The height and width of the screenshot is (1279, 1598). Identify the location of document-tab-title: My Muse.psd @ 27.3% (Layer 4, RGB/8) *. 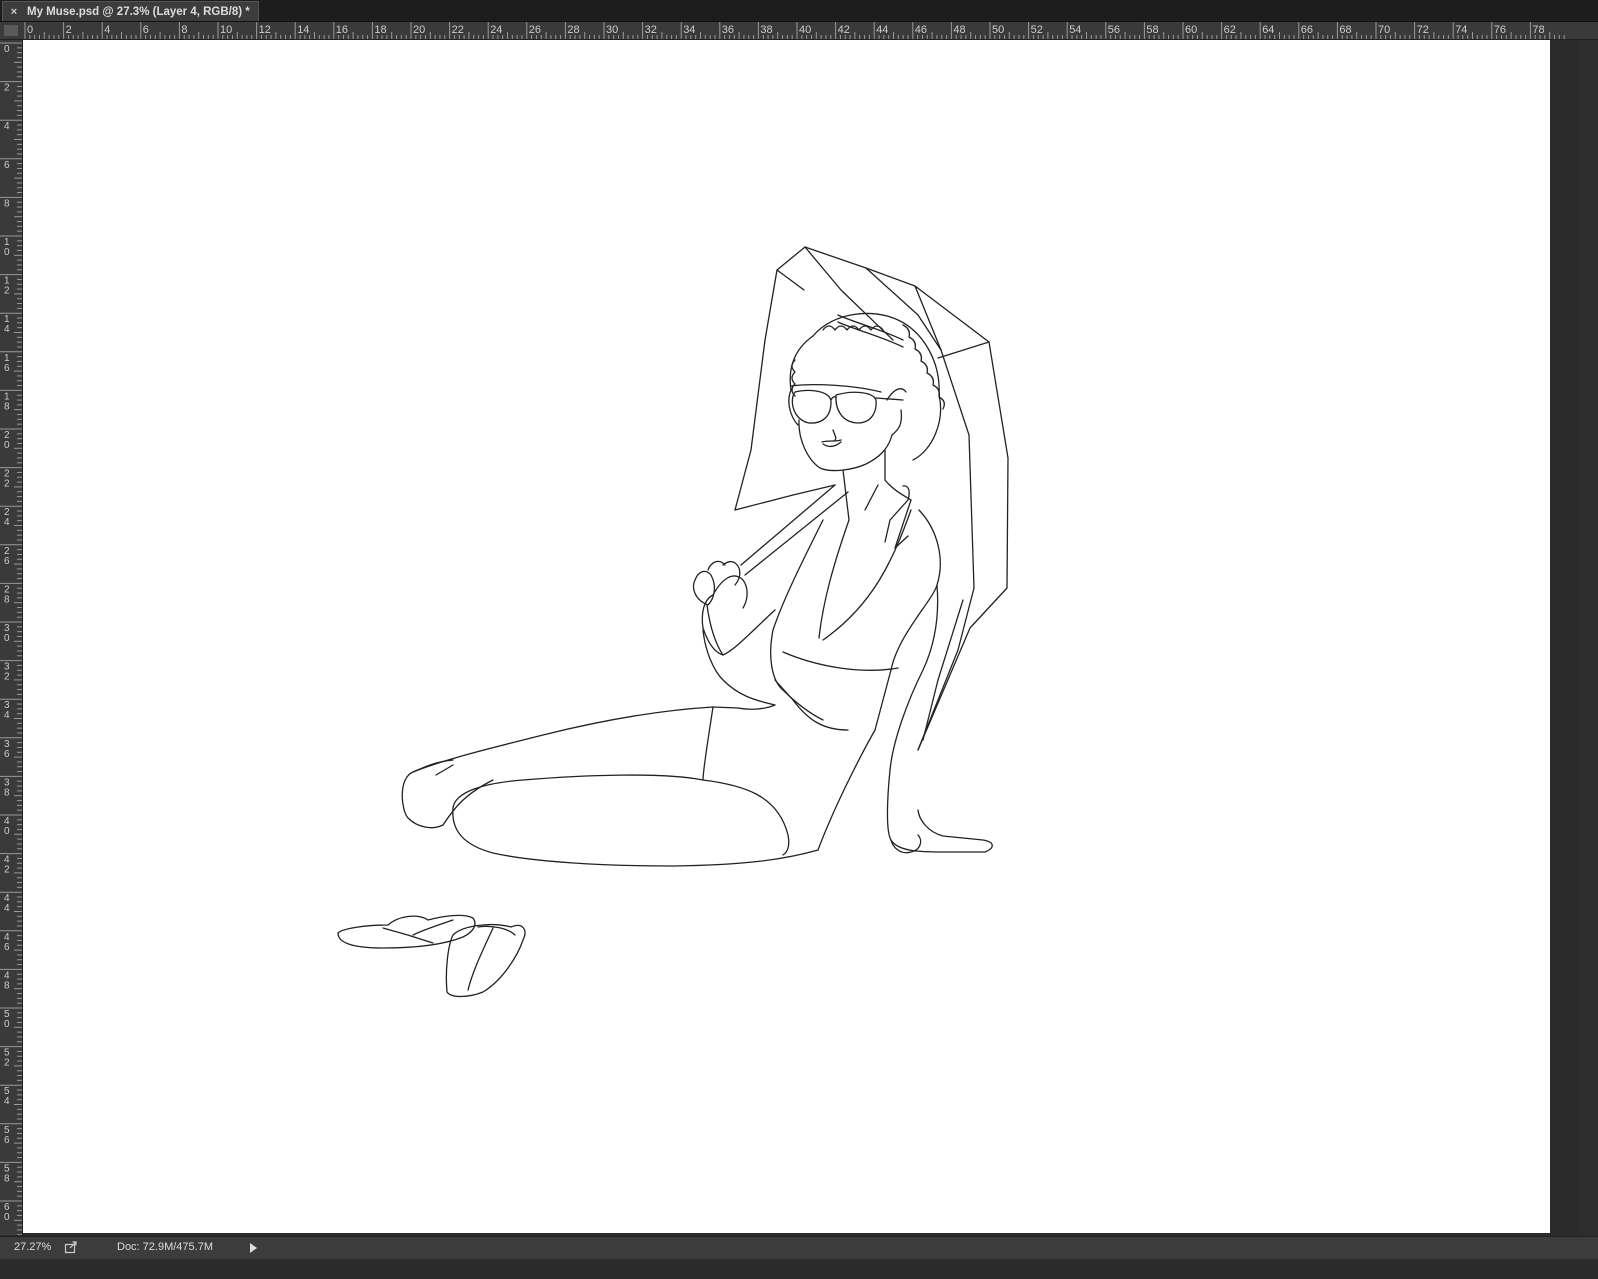
(138, 11).